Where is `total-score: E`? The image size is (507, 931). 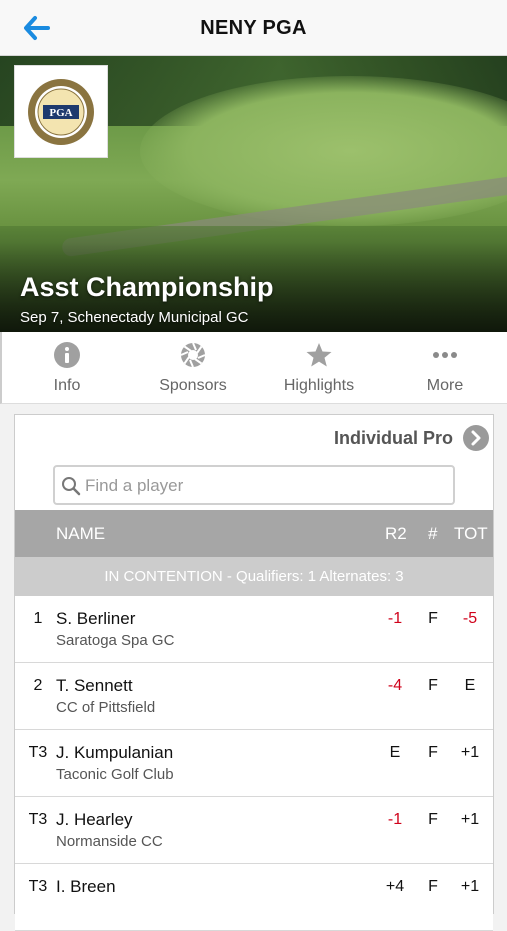
total-score: E is located at coordinates (470, 685).